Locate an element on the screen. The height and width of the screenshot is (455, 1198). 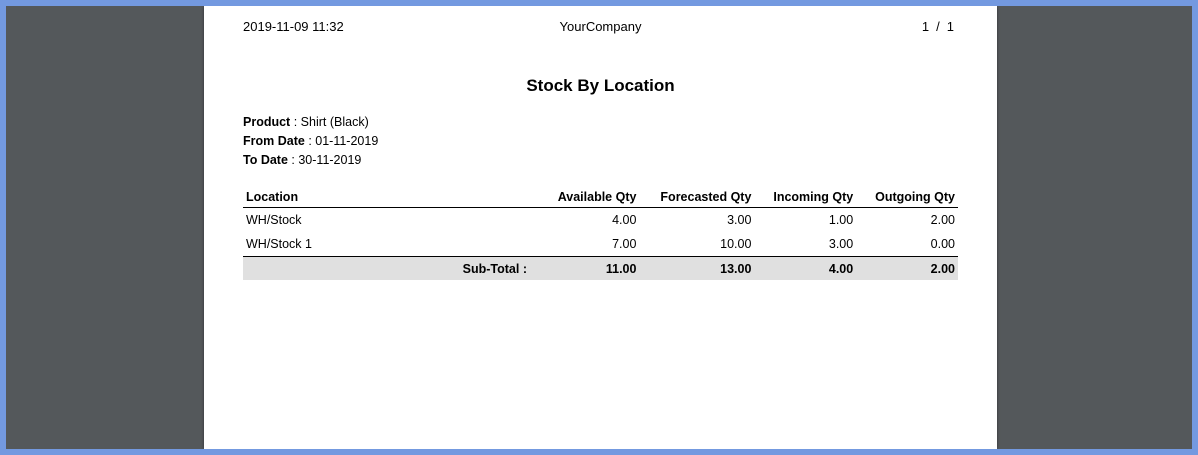
cell-forecasted-qty: 10.00 is located at coordinates (736, 244).